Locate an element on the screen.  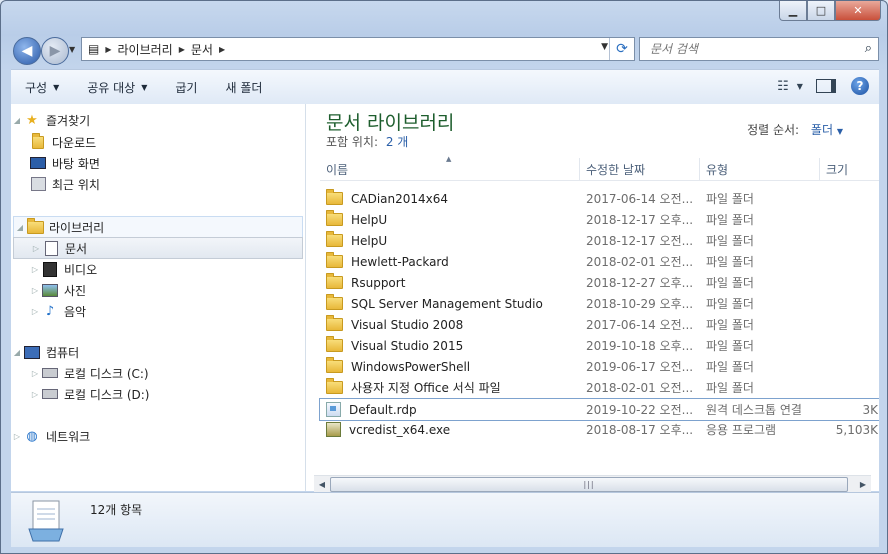
organize-button: 구성 ▼ is located at coordinates (42, 87).